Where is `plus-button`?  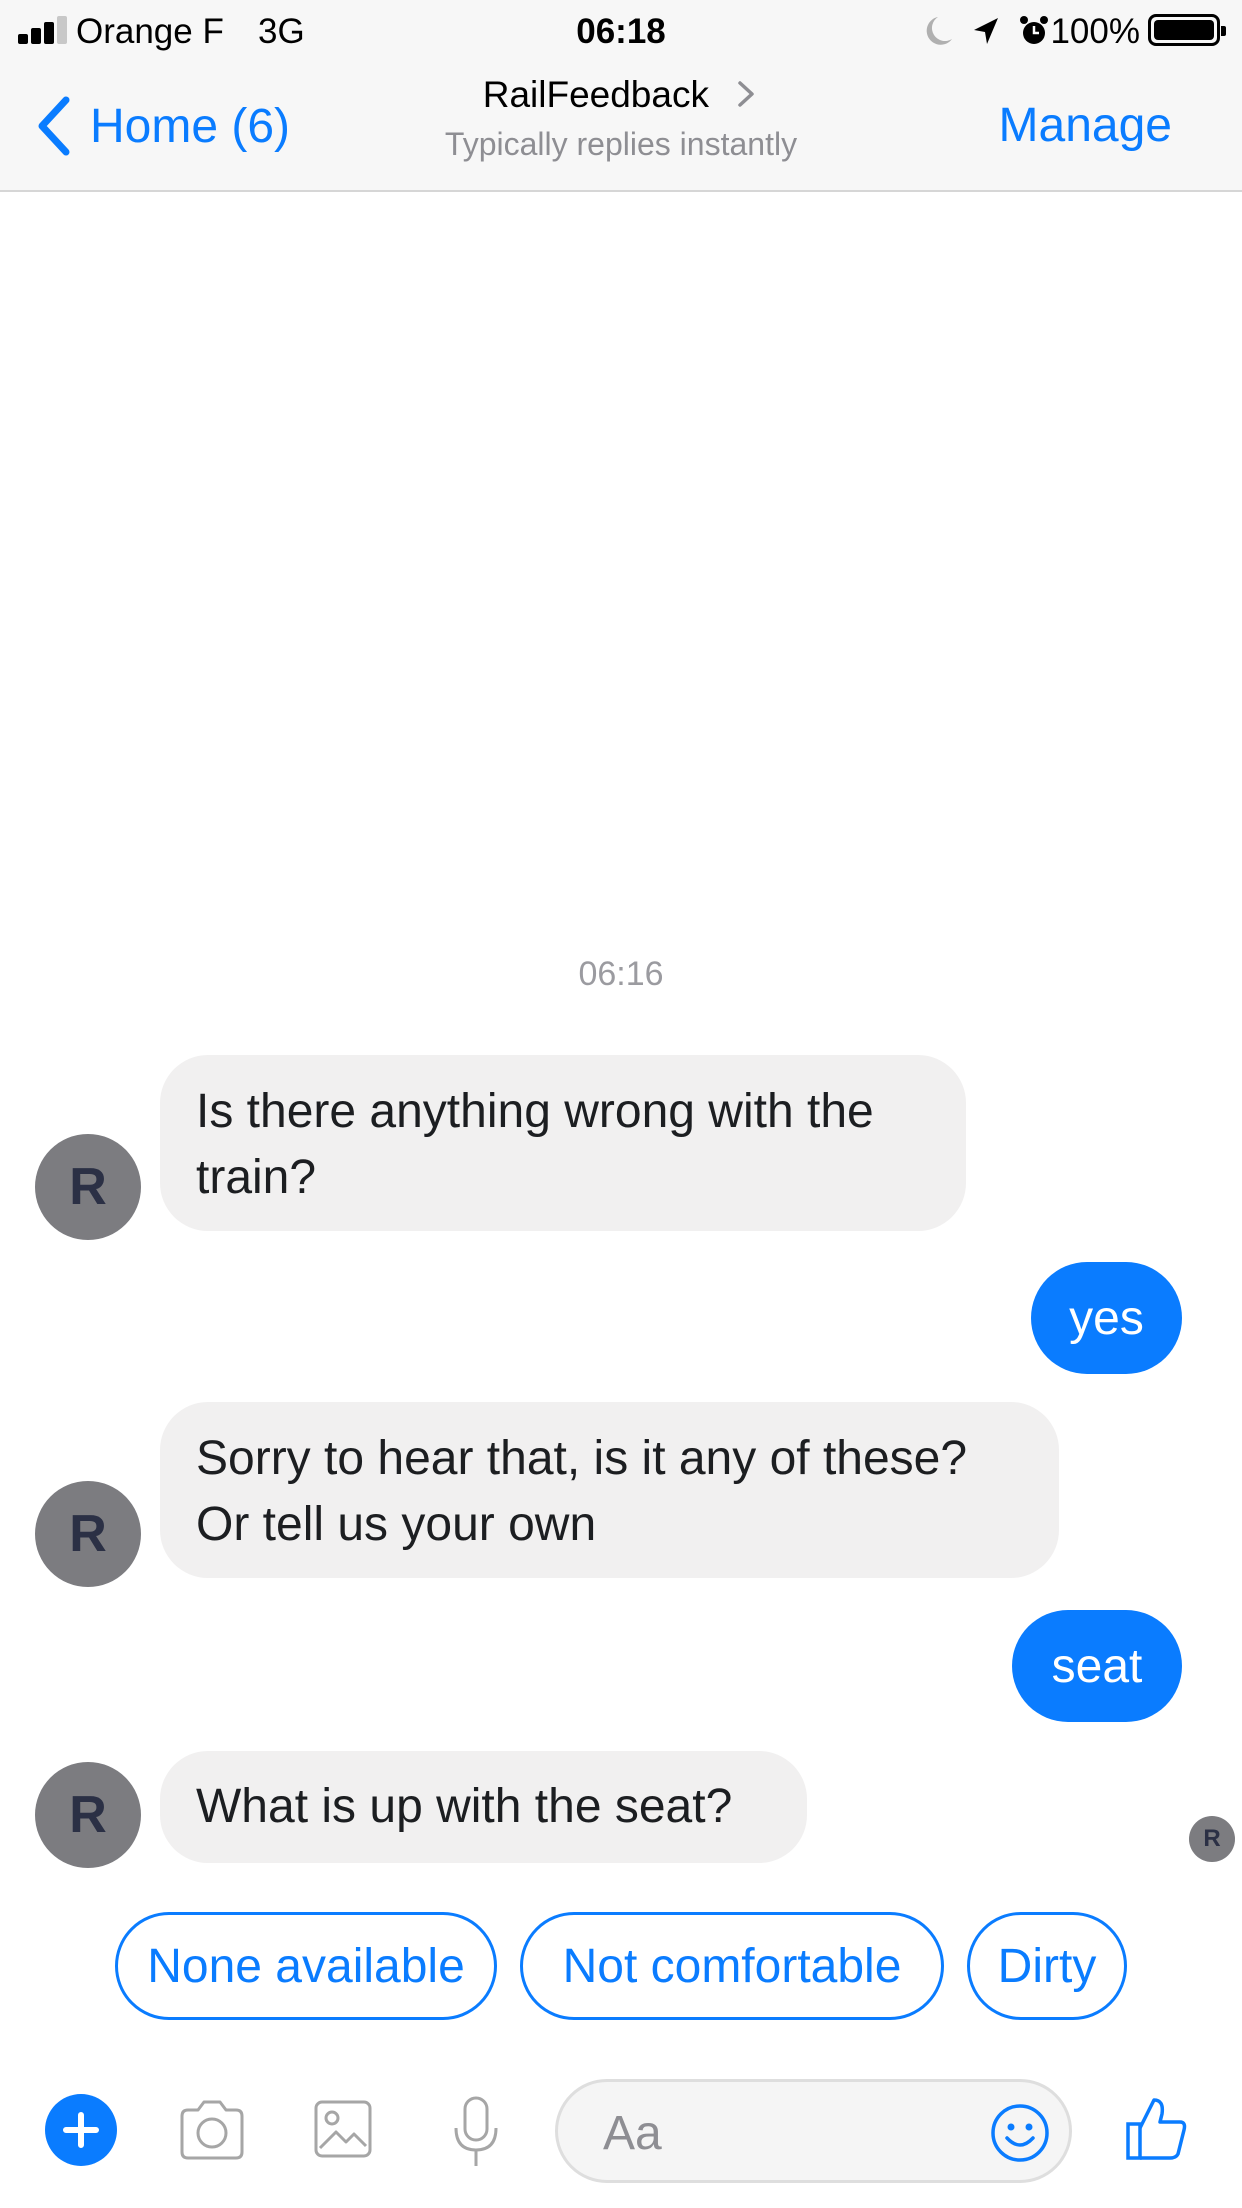 plus-button is located at coordinates (81, 2130).